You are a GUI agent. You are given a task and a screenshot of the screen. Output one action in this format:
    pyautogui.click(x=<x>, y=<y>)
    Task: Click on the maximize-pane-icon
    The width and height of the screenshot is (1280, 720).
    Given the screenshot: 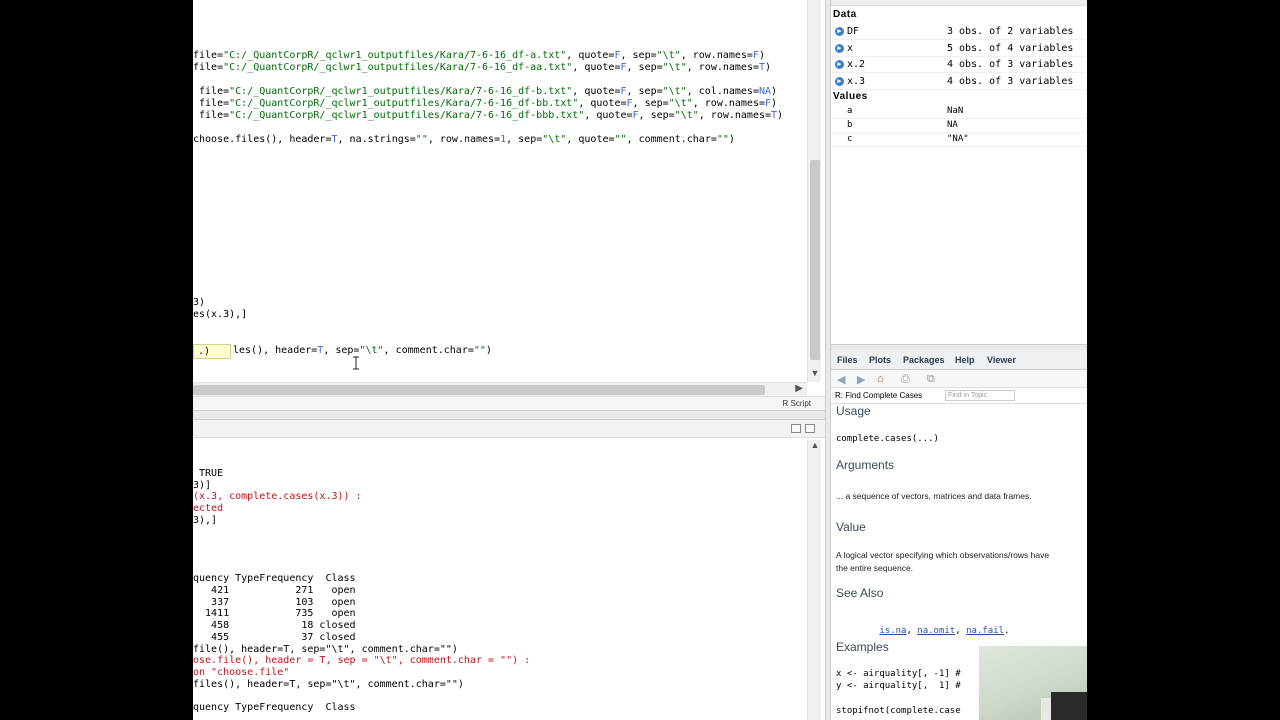 What is the action you would take?
    pyautogui.click(x=810, y=428)
    